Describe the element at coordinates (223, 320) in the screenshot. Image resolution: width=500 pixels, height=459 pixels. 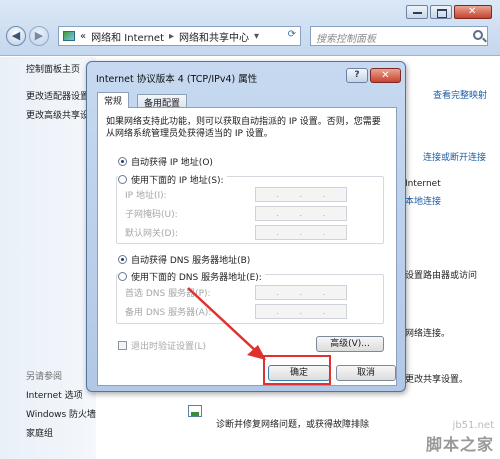
I see `arrow-shaft` at that location.